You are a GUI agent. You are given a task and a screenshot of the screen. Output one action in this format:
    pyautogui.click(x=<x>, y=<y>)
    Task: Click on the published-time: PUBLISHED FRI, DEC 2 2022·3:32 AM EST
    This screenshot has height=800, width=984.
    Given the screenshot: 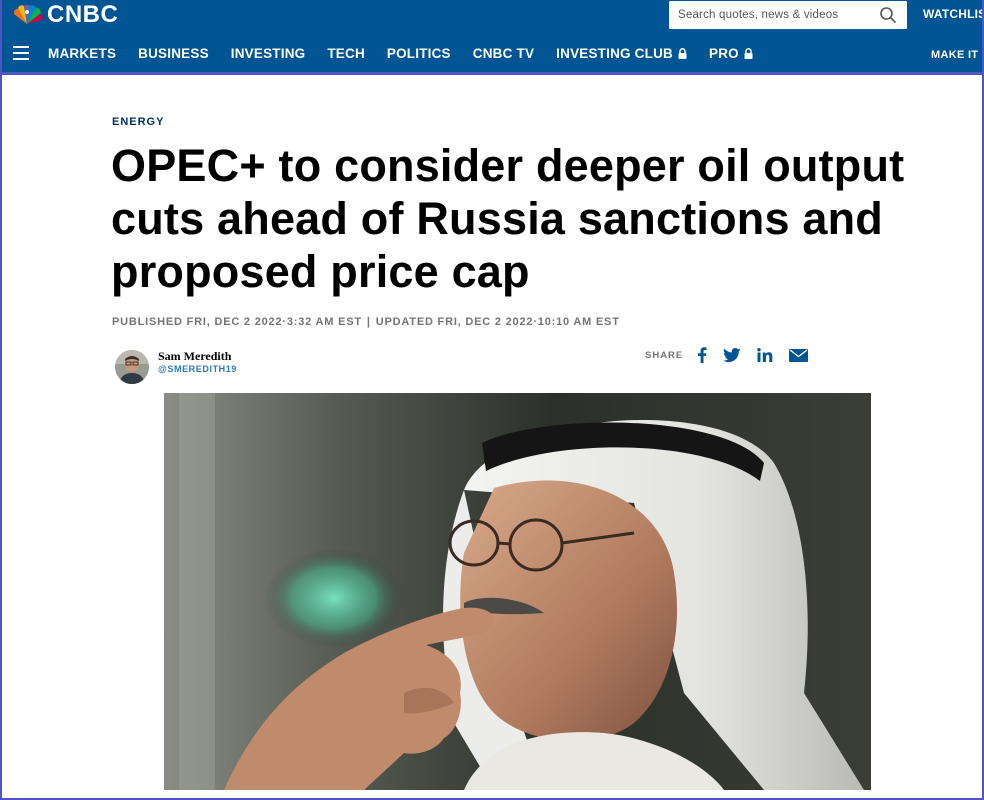 What is the action you would take?
    pyautogui.click(x=237, y=322)
    